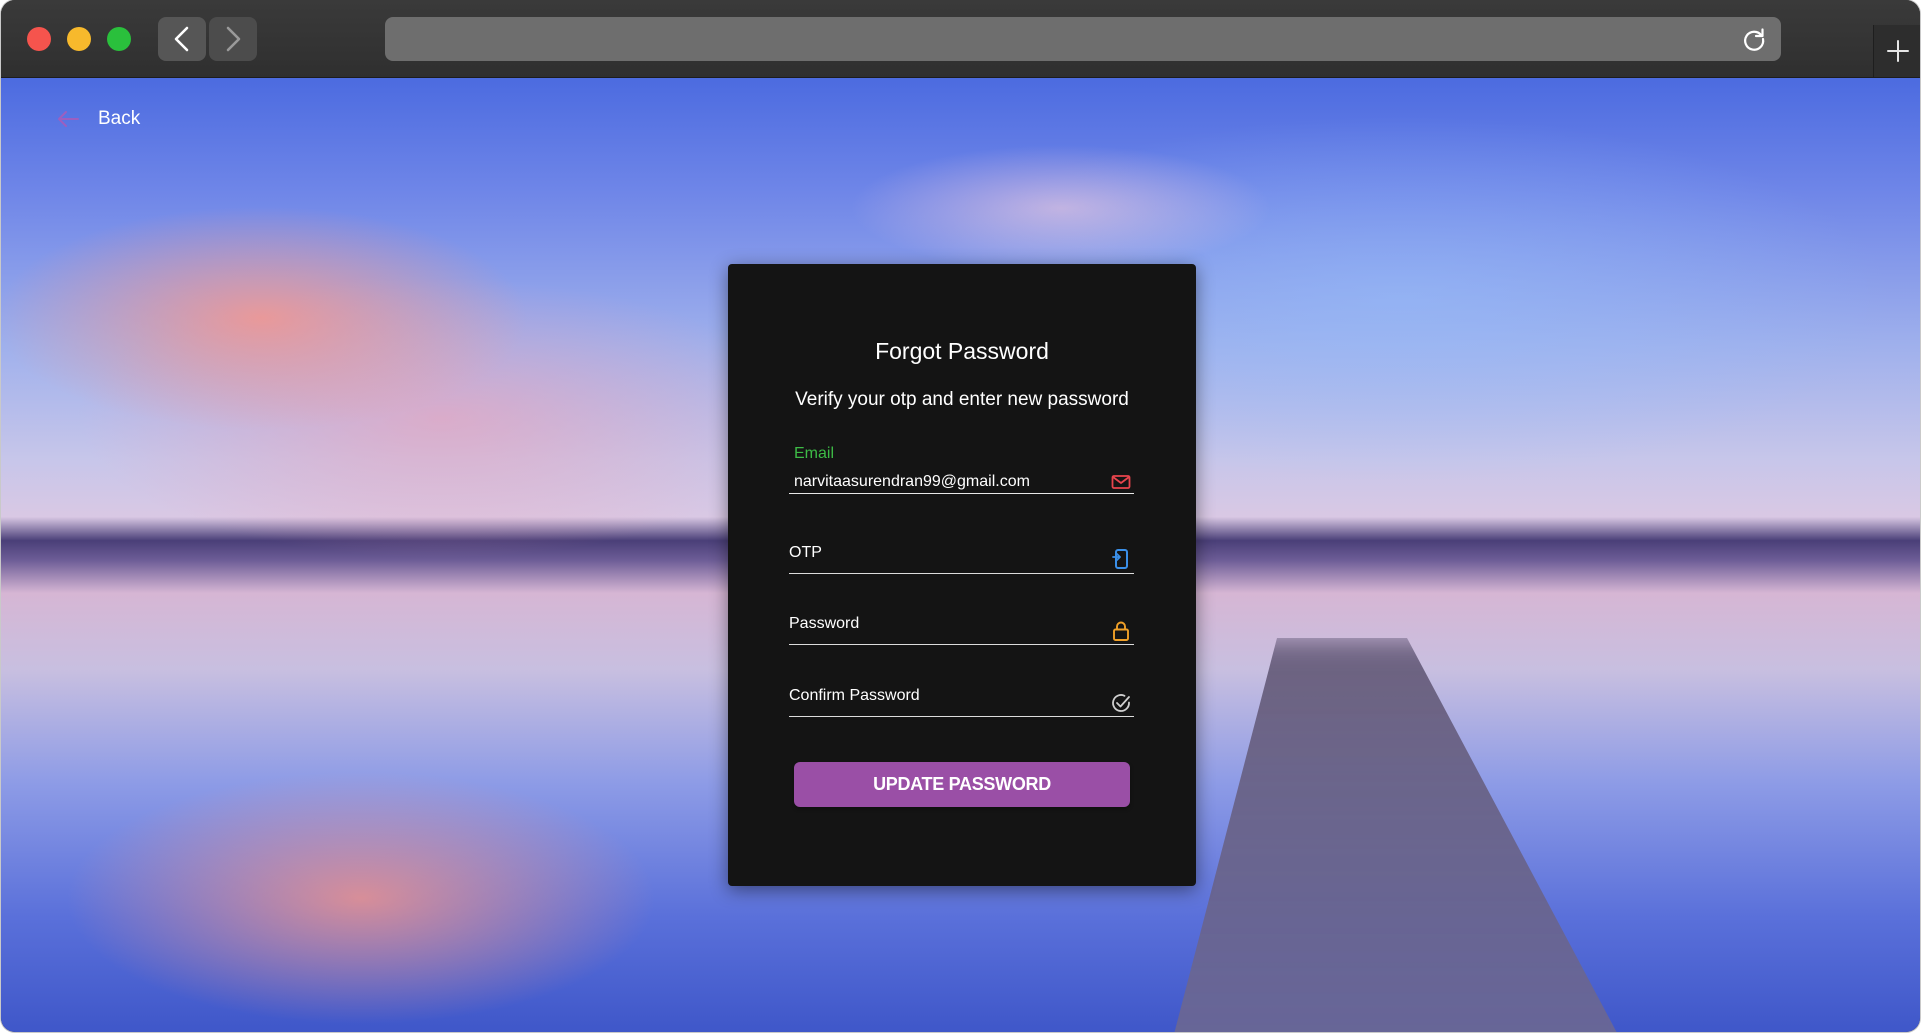  Describe the element at coordinates (814, 453) in the screenshot. I see `email-label: Email` at that location.